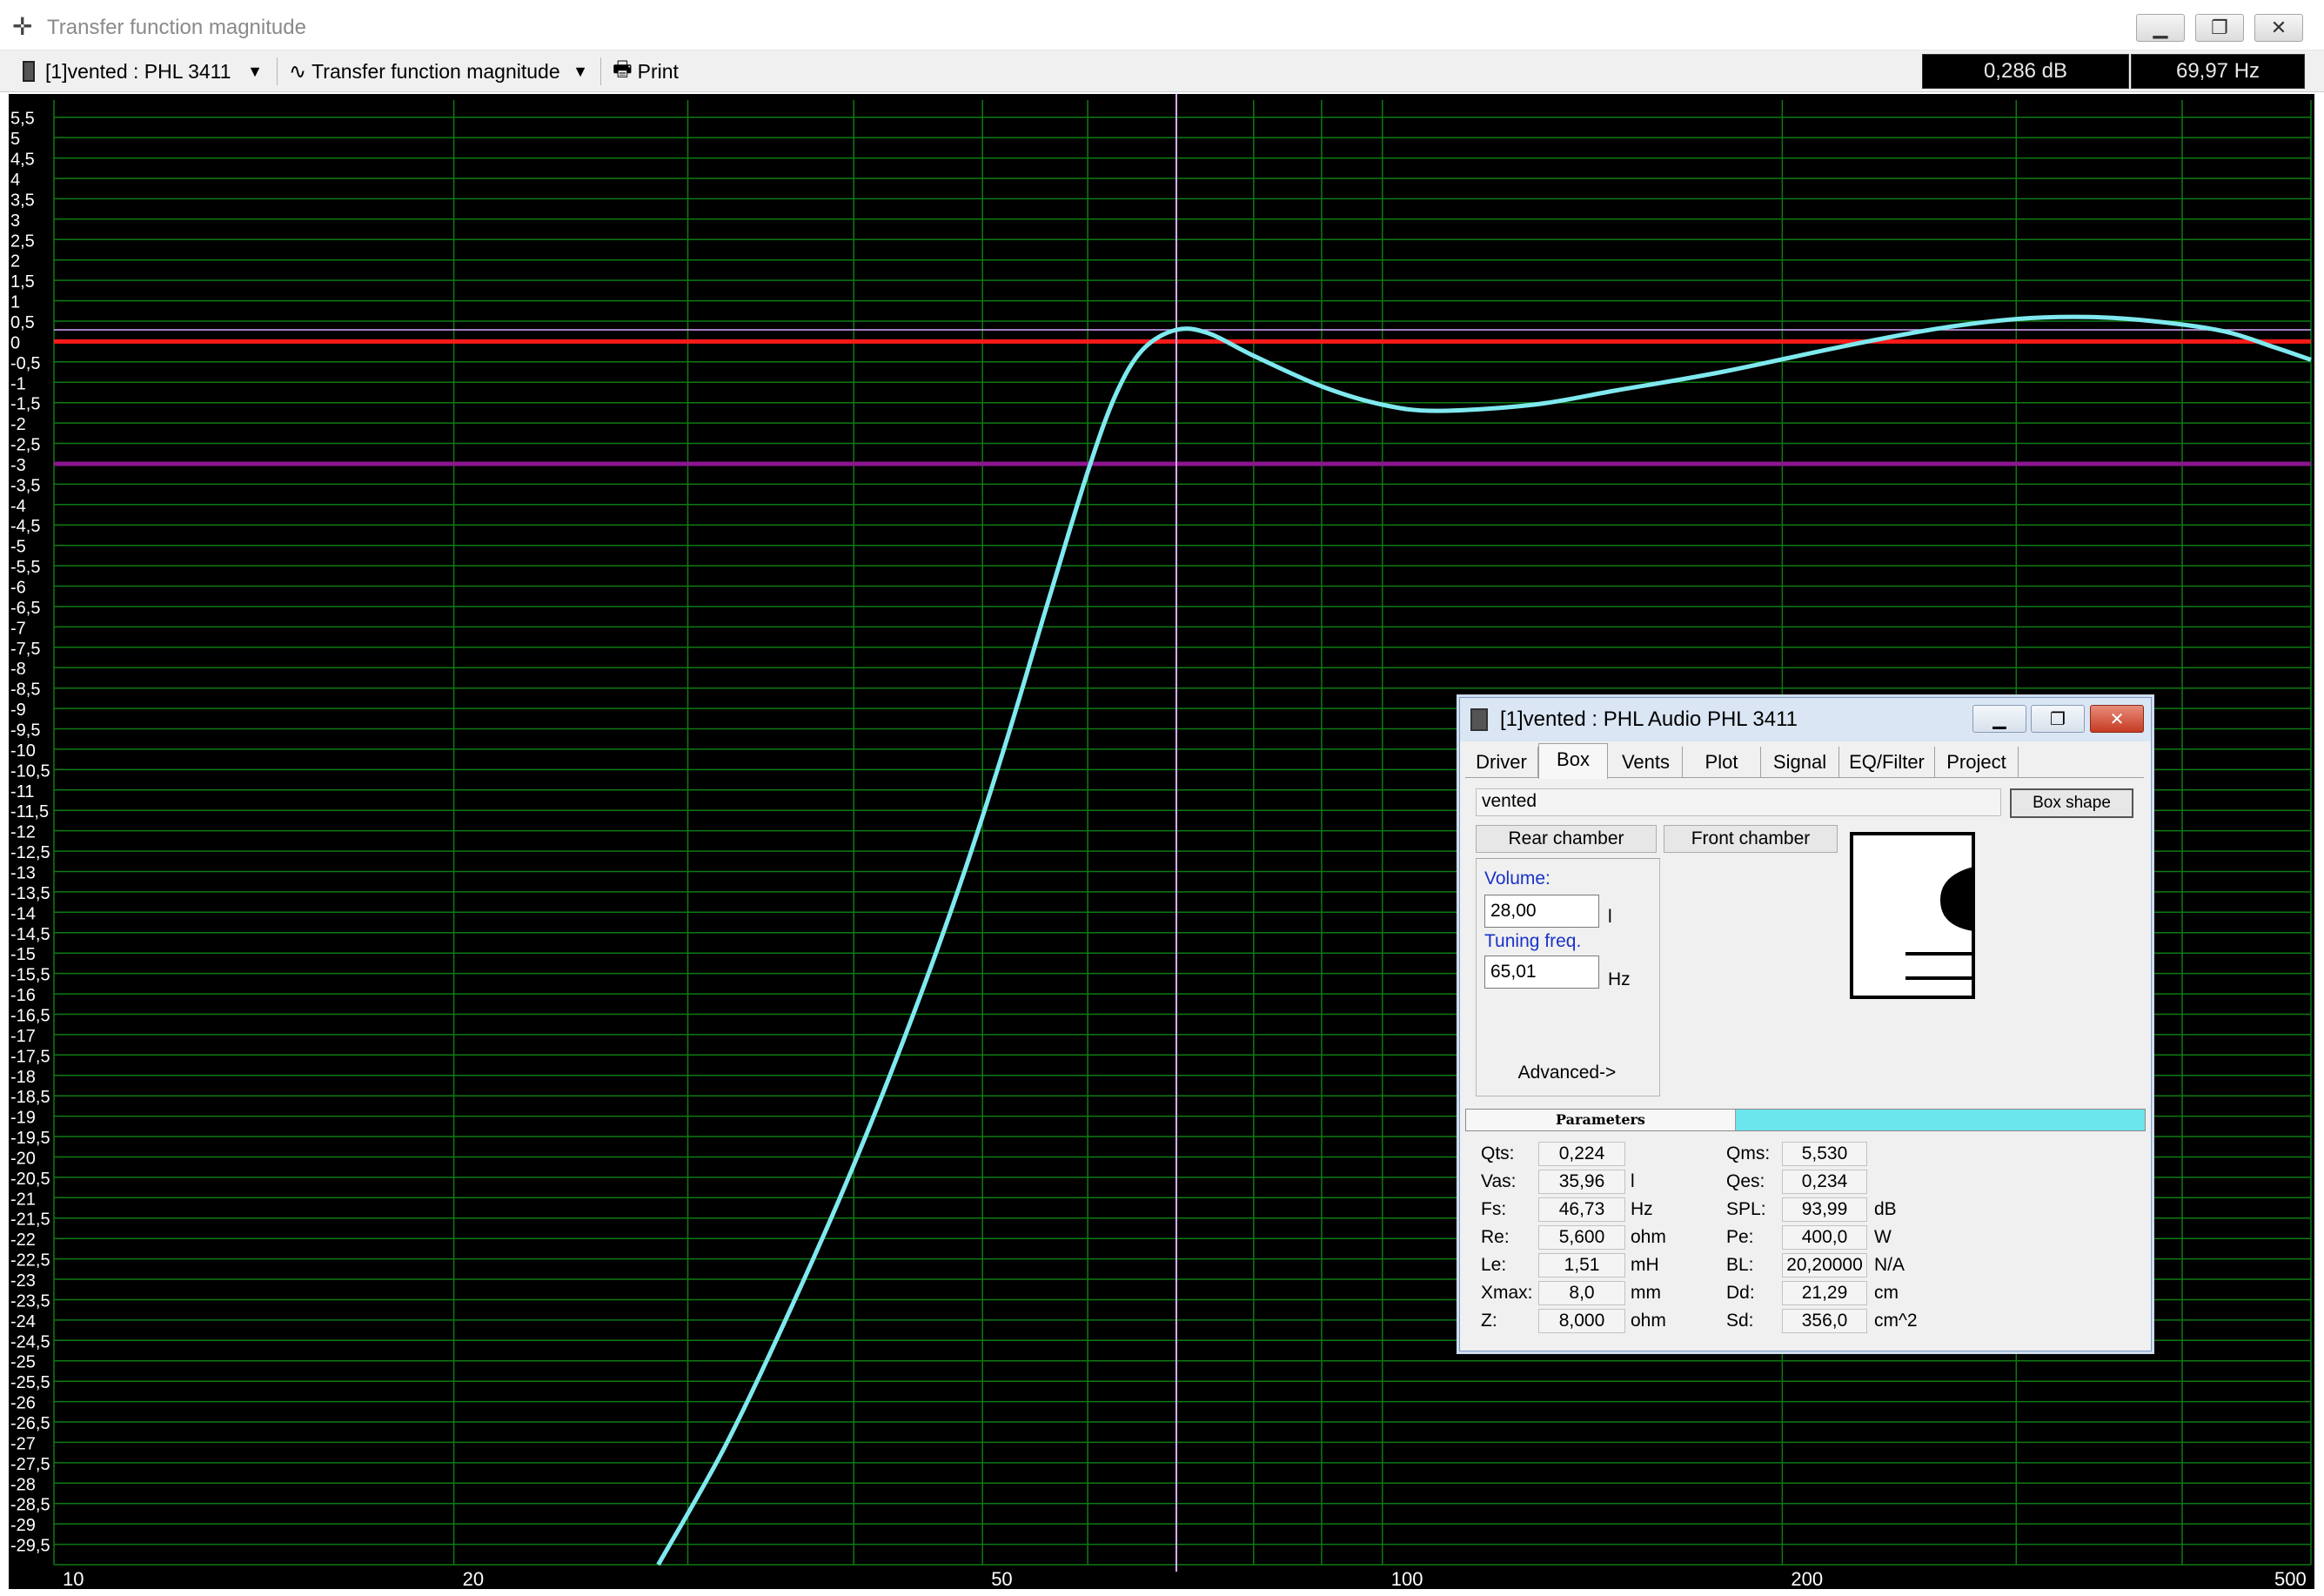 The image size is (2324, 1596). What do you see at coordinates (1722, 763) in the screenshot?
I see `tab-plot: Plot` at bounding box center [1722, 763].